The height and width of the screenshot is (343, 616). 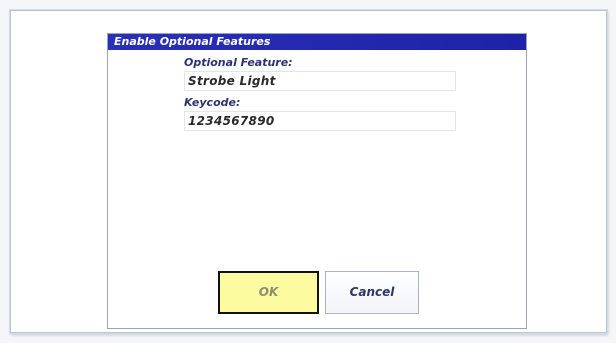 What do you see at coordinates (372, 292) in the screenshot?
I see `cancel-button: Cancel` at bounding box center [372, 292].